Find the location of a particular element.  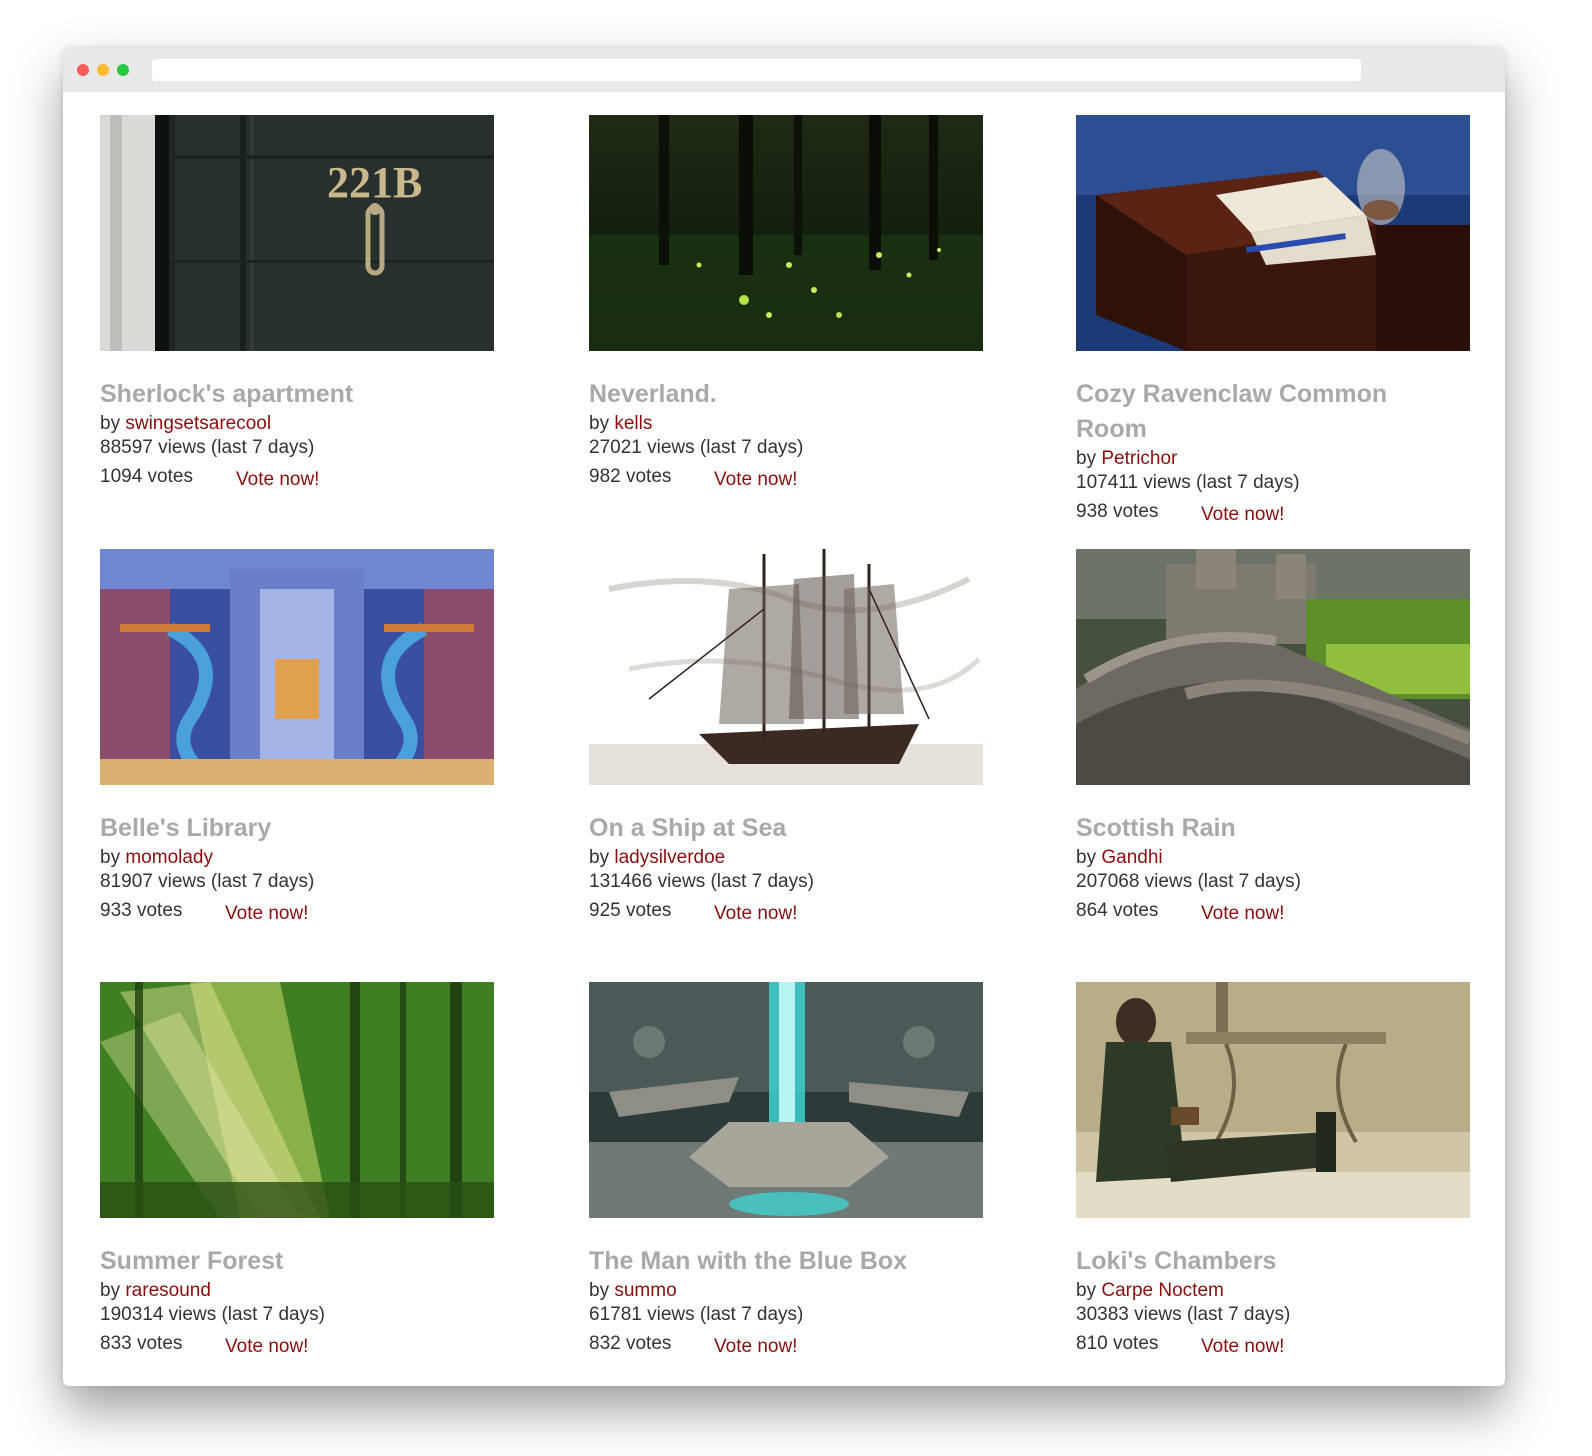

votes-row: 833 votes Vote now! is located at coordinates (300, 1344).